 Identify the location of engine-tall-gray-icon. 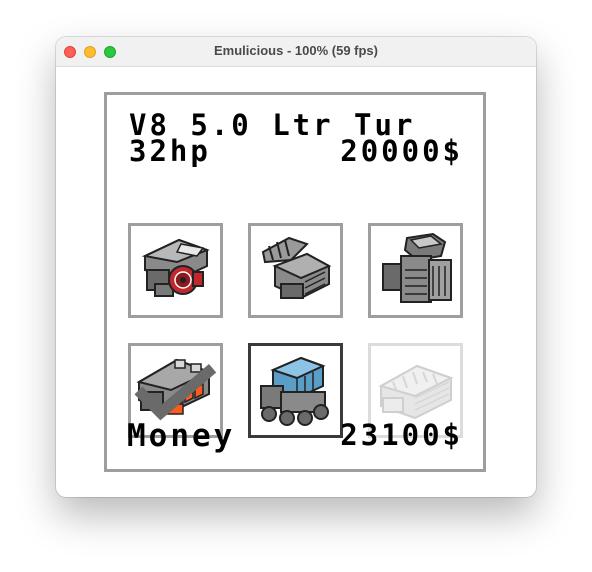
(417, 267).